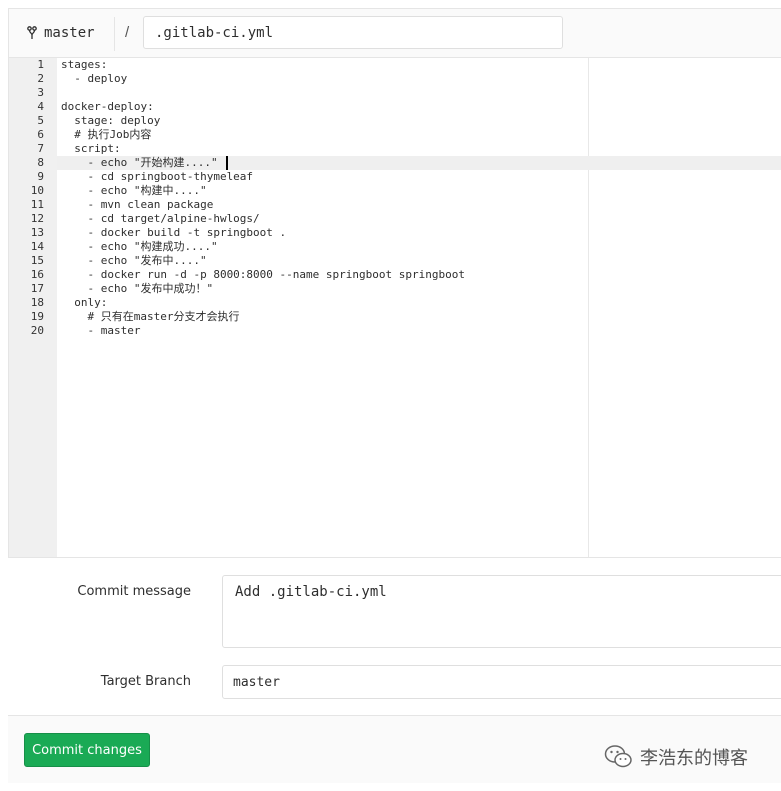 The image size is (781, 791). What do you see at coordinates (37, 274) in the screenshot?
I see `line-number: 16` at bounding box center [37, 274].